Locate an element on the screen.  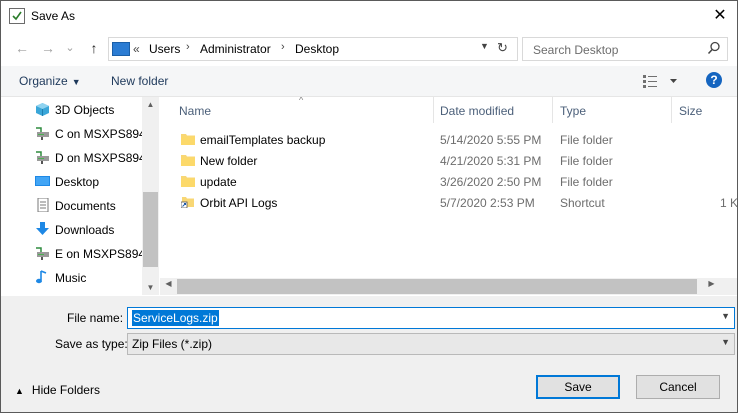
nav-item-3d-objects: 3D Objects is located at coordinates (71, 109).